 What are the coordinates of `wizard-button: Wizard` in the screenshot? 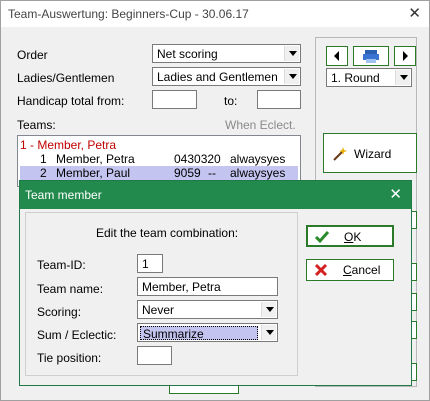 It's located at (370, 153).